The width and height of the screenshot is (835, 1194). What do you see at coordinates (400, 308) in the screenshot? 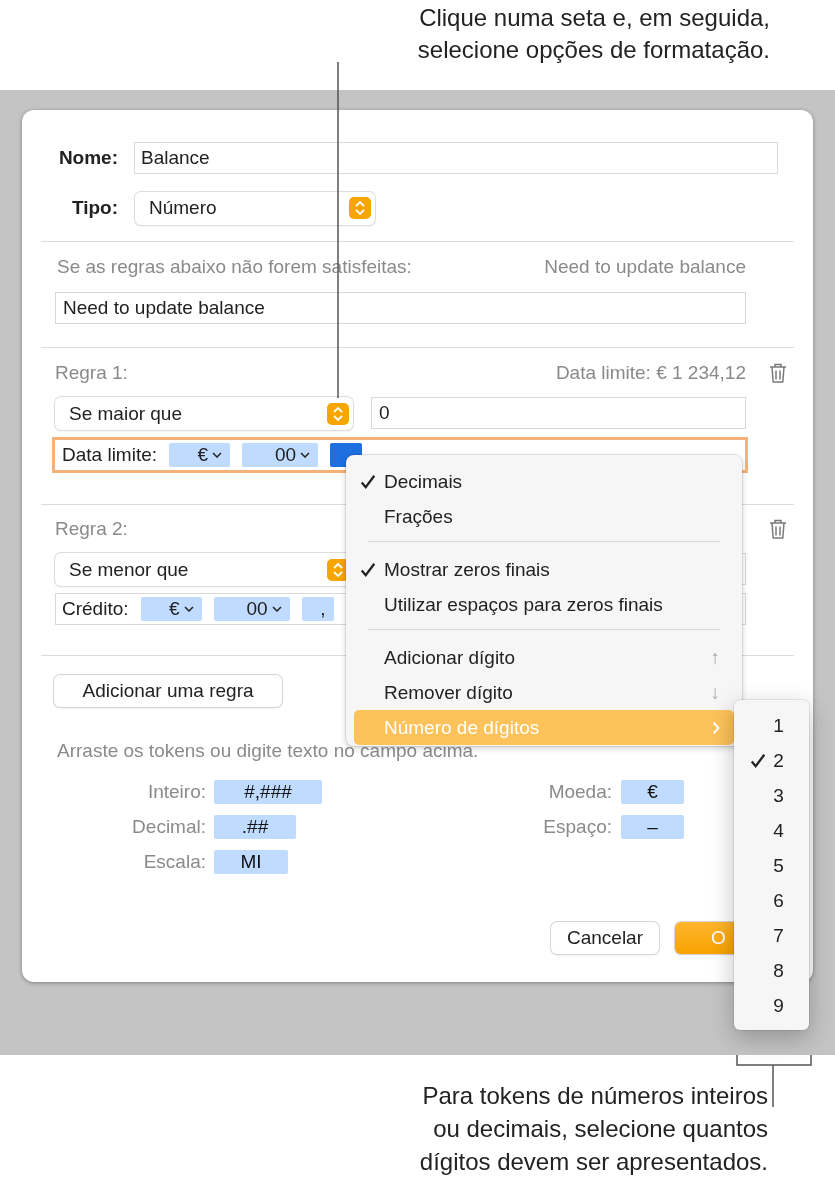
I see `message-field: Need to update balance` at bounding box center [400, 308].